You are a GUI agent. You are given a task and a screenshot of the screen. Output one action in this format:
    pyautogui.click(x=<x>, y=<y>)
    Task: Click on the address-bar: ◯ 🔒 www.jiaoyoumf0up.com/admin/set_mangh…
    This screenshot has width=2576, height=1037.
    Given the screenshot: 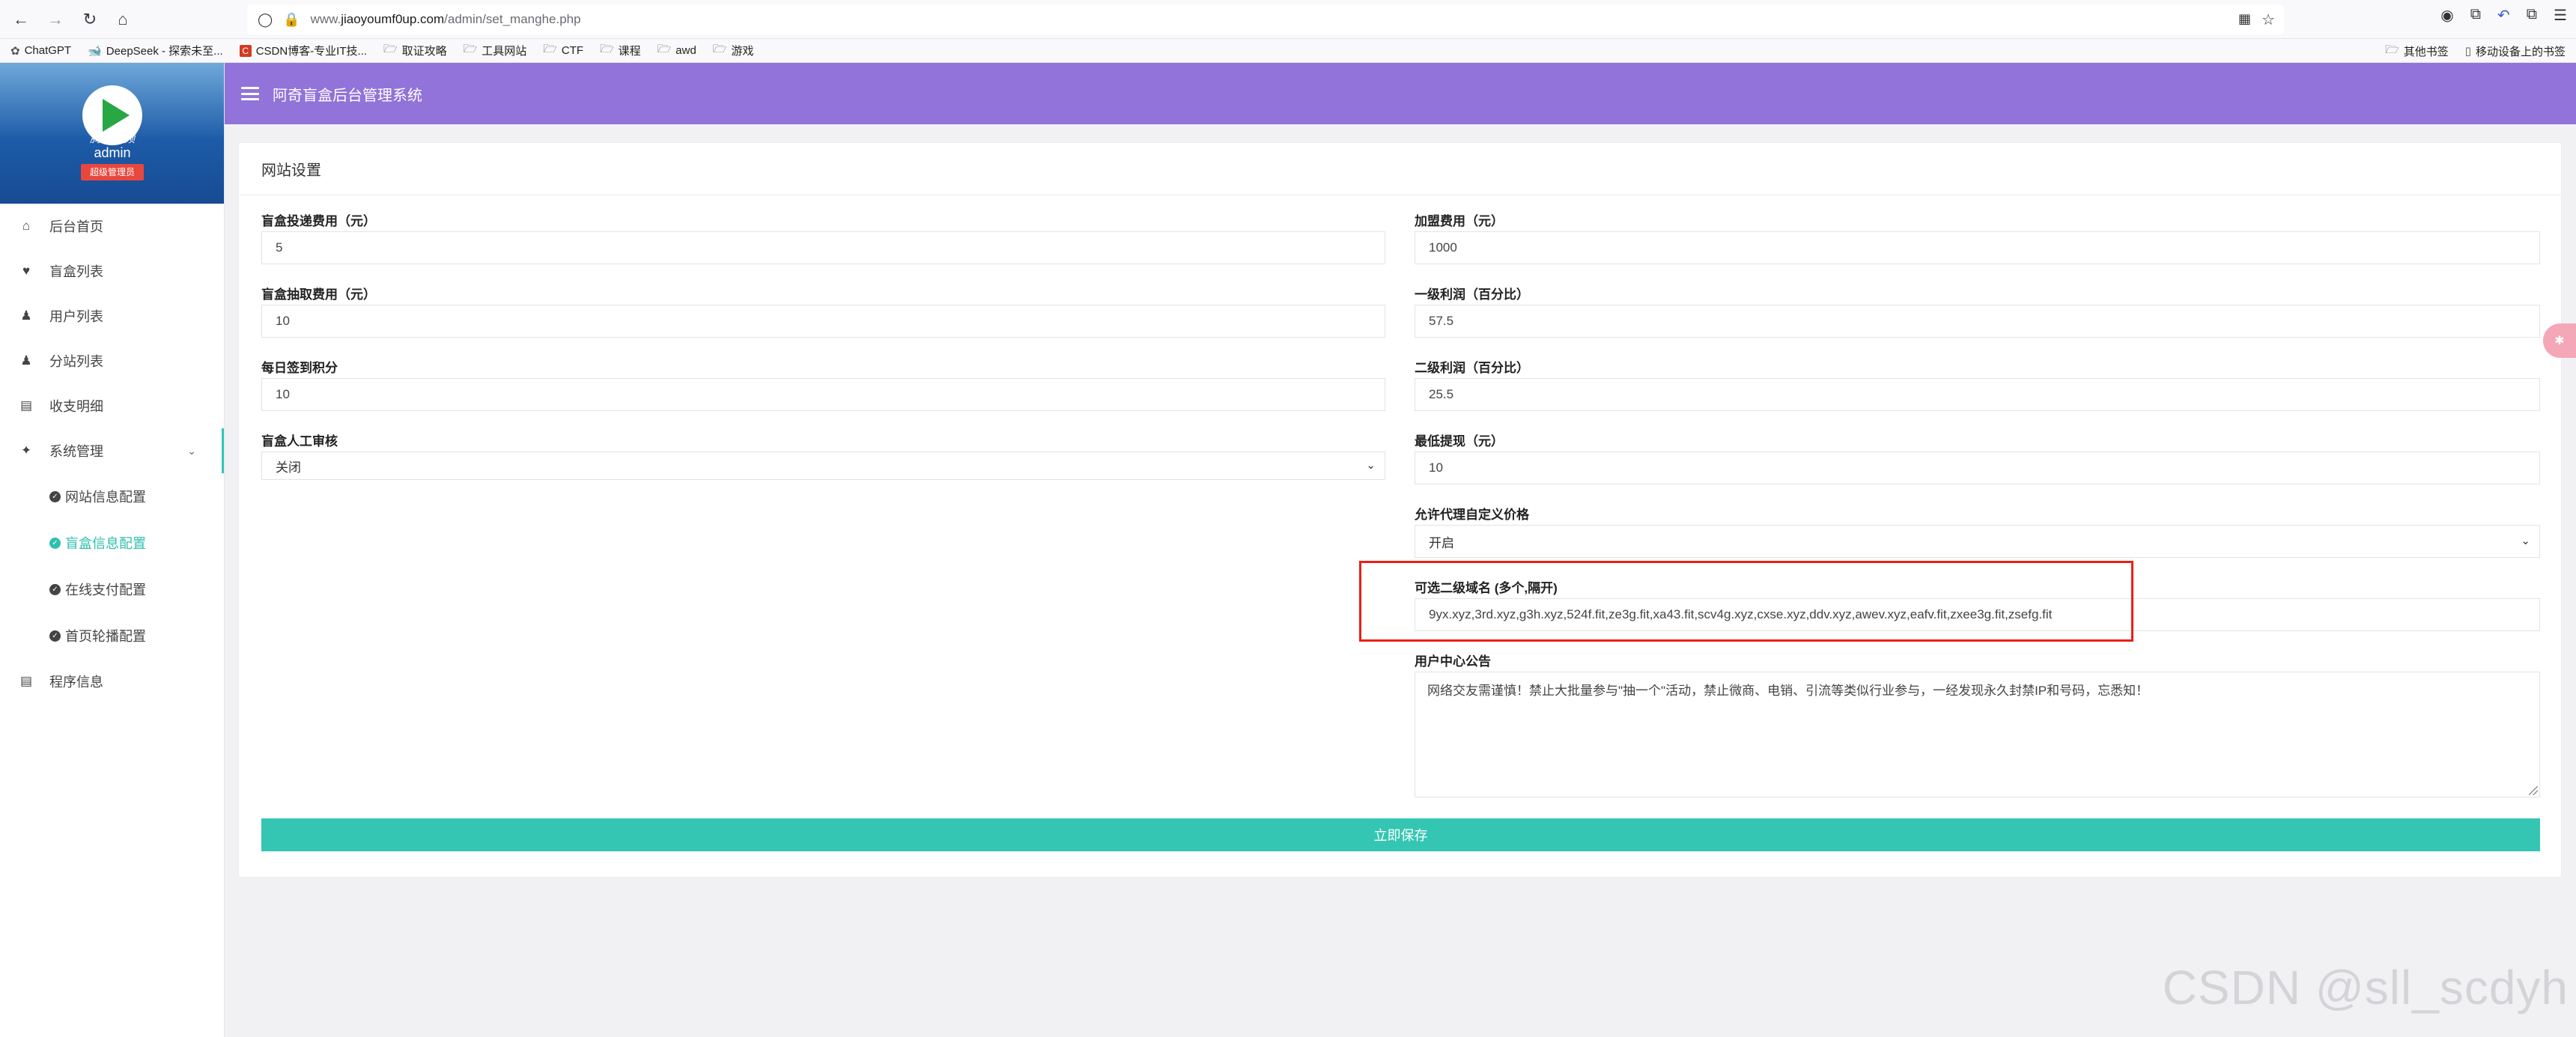 What is the action you would take?
    pyautogui.click(x=1265, y=19)
    